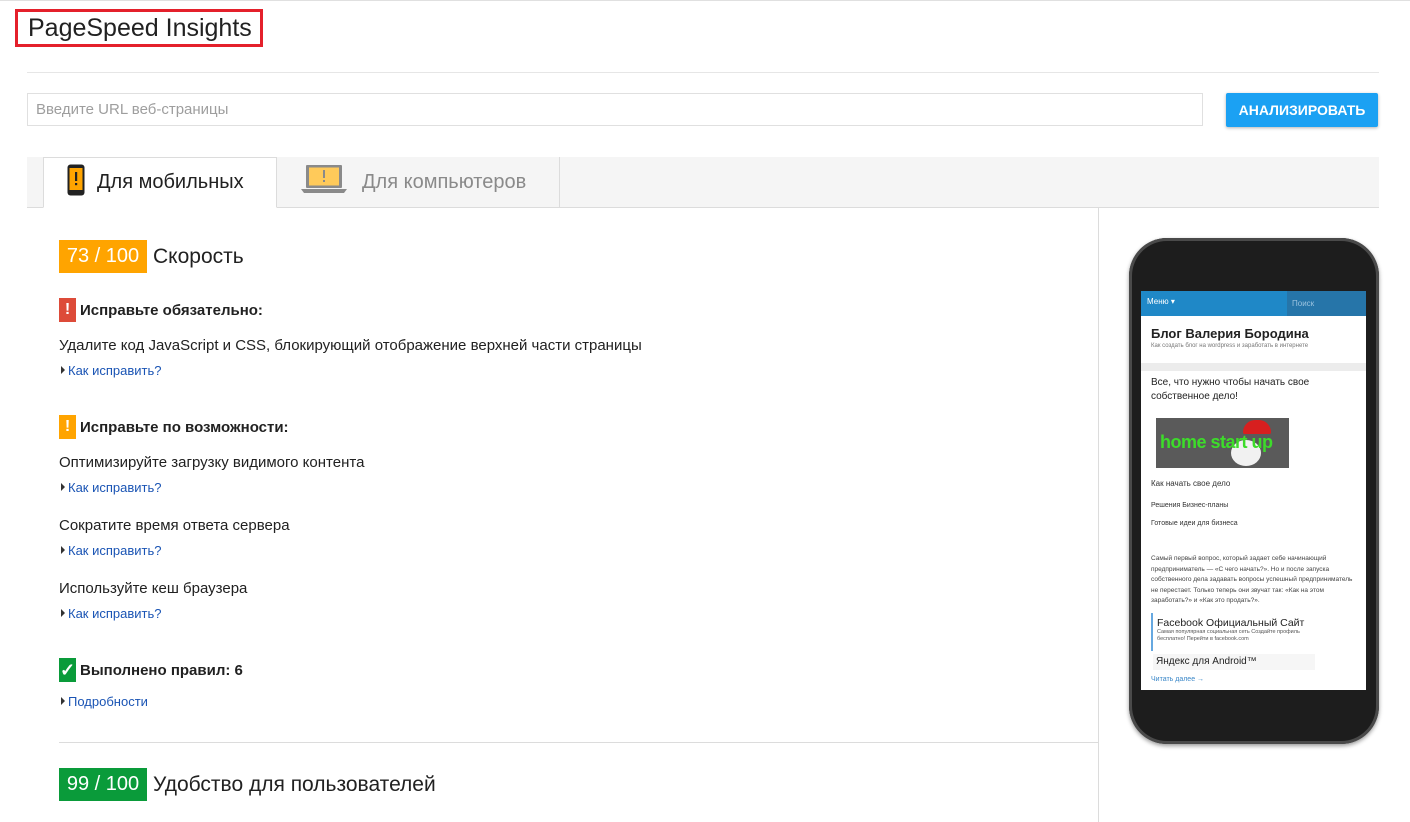  I want to click on rule-browser-cache: Используйте кеш браузера, so click(153, 588).